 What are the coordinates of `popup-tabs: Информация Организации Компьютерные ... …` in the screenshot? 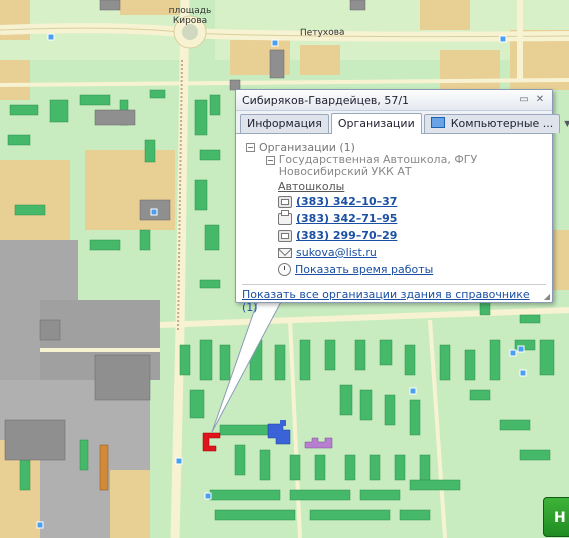 It's located at (402, 122).